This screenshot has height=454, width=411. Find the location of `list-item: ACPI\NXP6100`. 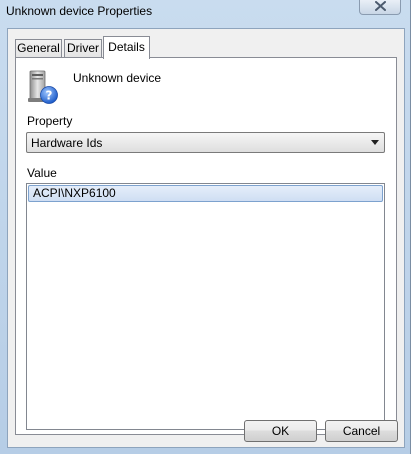

list-item: ACPI\NXP6100 is located at coordinates (205, 193).